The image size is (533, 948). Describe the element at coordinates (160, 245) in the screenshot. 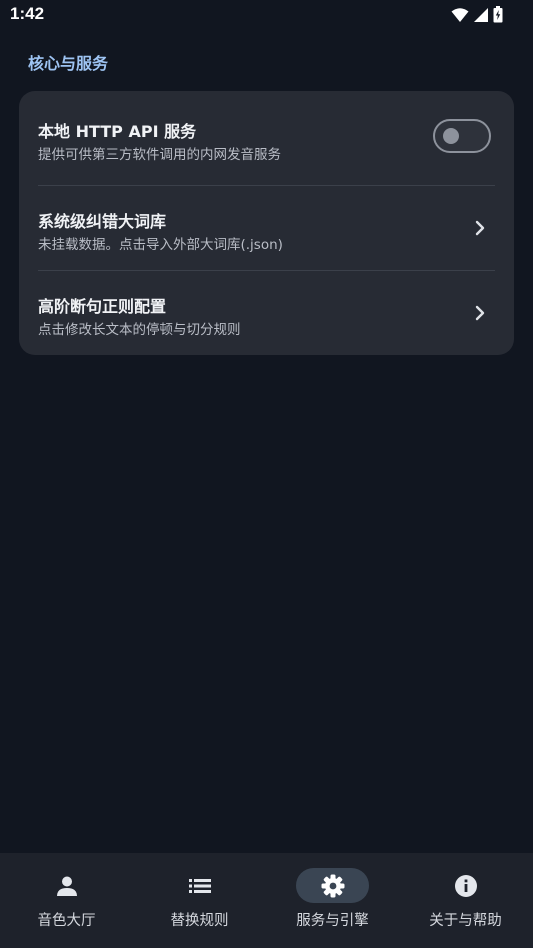

I see `dictionary-subtitle: 未挂载数据。点击导入外部大词库(.json)` at that location.